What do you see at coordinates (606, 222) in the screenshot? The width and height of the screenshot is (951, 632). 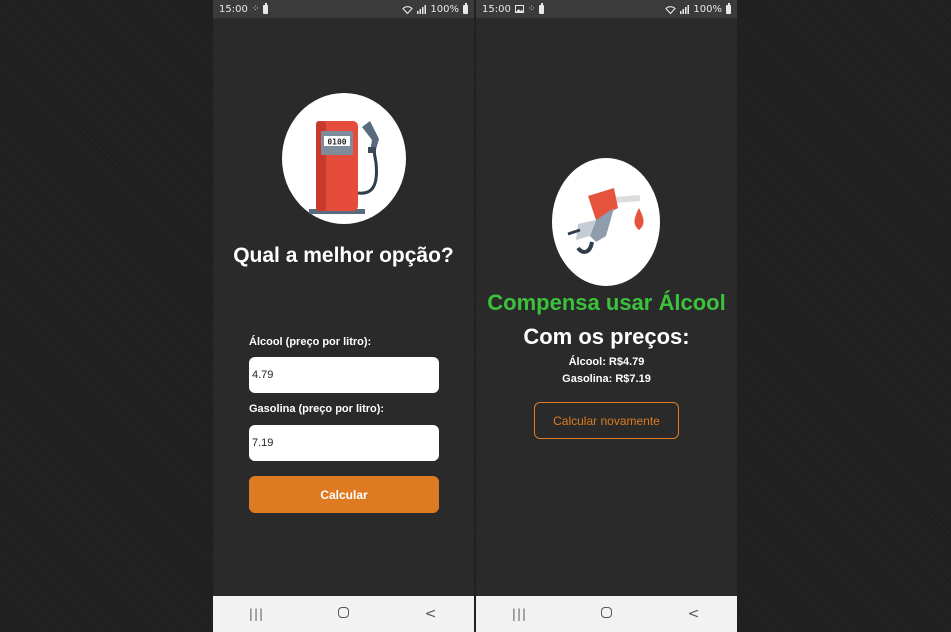 I see `fuel-nozzle-icon` at bounding box center [606, 222].